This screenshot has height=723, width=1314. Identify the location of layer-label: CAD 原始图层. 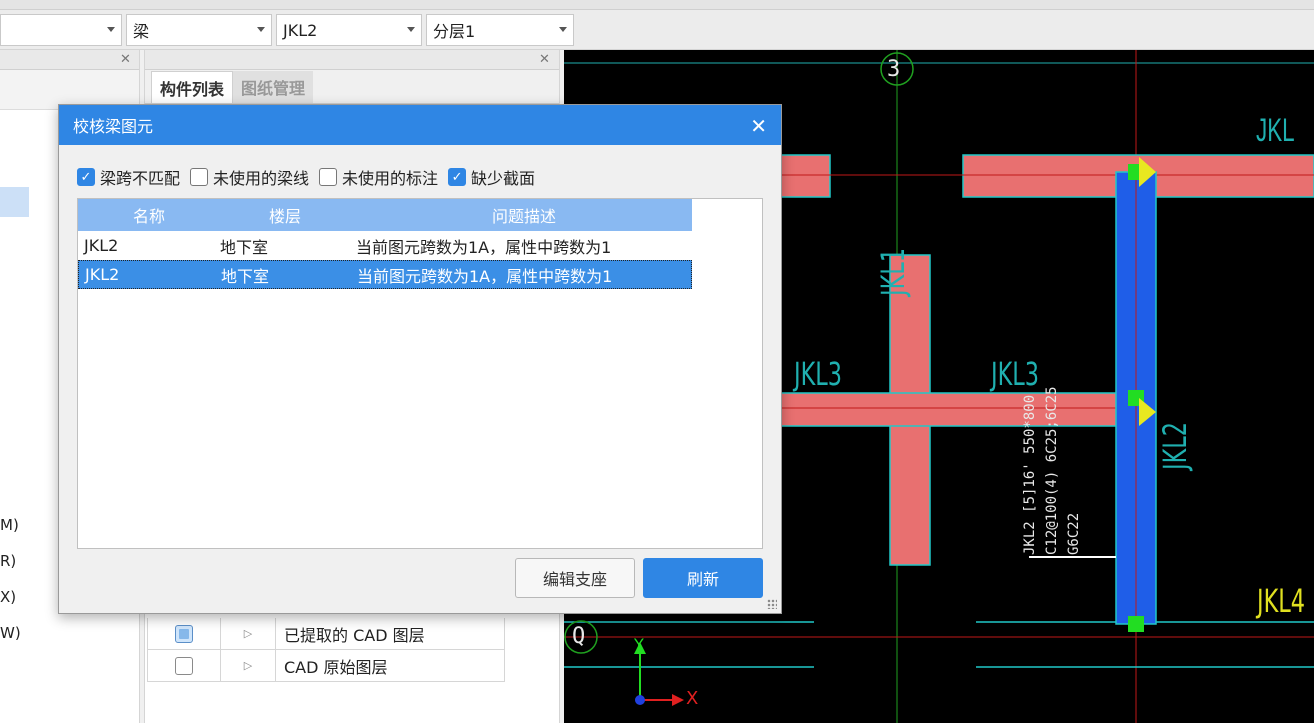
(390, 665).